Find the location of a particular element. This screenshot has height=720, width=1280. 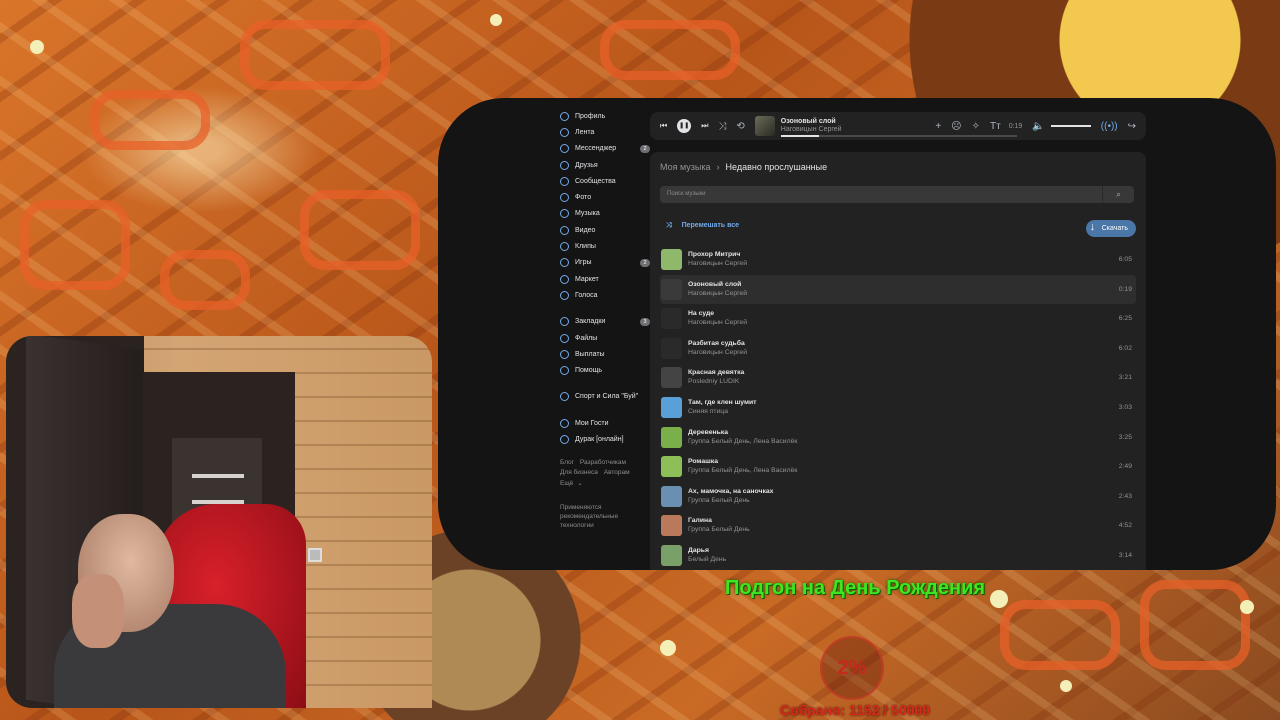

help-icon is located at coordinates (564, 371).